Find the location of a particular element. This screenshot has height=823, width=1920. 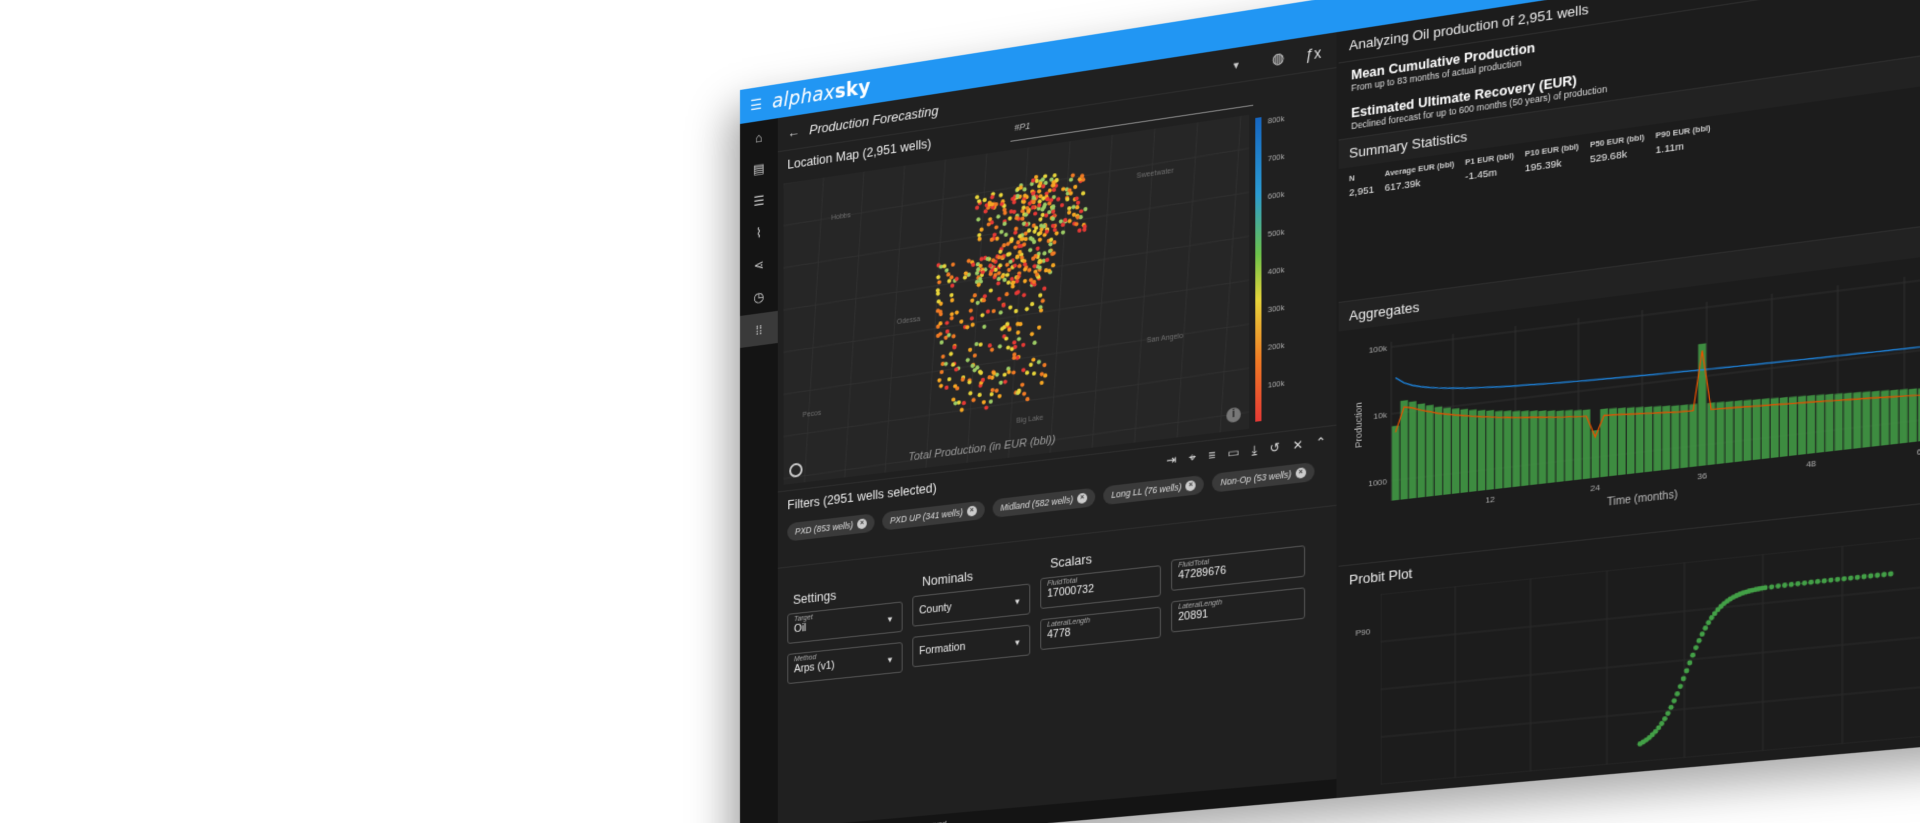

formation-select: Formation ▼ is located at coordinates (971, 646).